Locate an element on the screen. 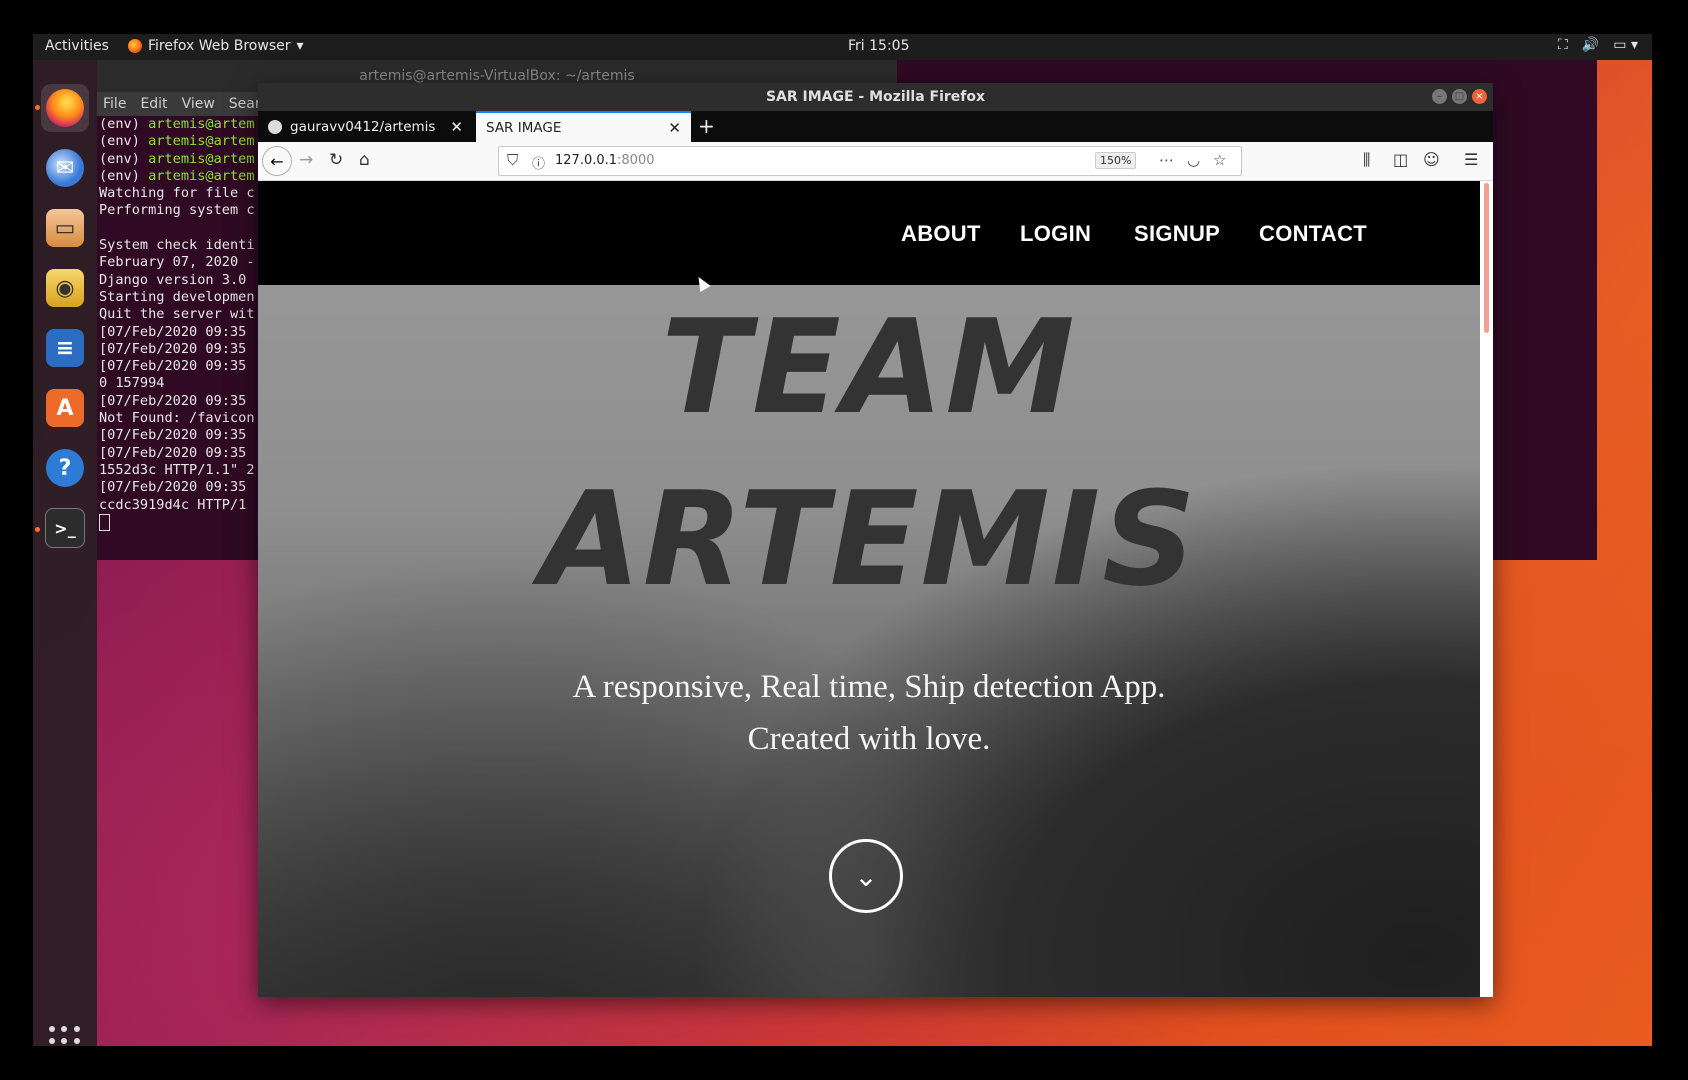 This screenshot has height=1080, width=1688. files-icon: ▭ is located at coordinates (65, 228).